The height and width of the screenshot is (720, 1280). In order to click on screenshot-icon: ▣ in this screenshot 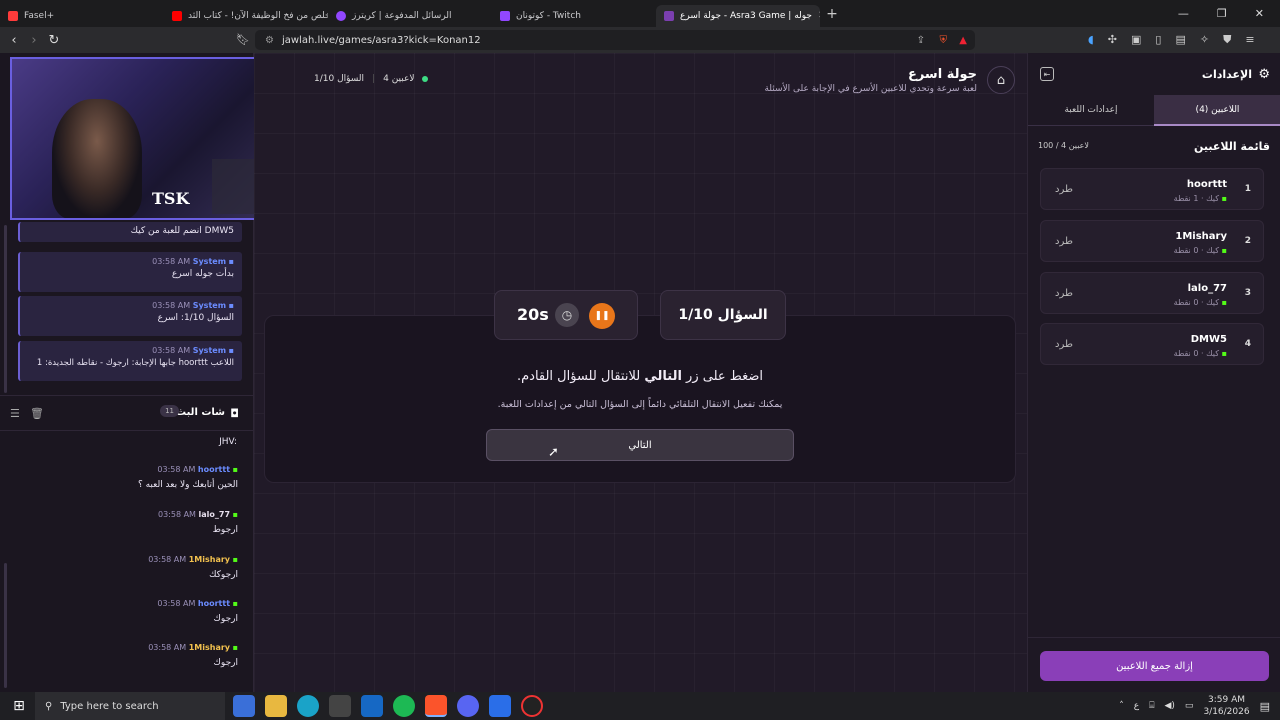, I will do `click(1136, 40)`.